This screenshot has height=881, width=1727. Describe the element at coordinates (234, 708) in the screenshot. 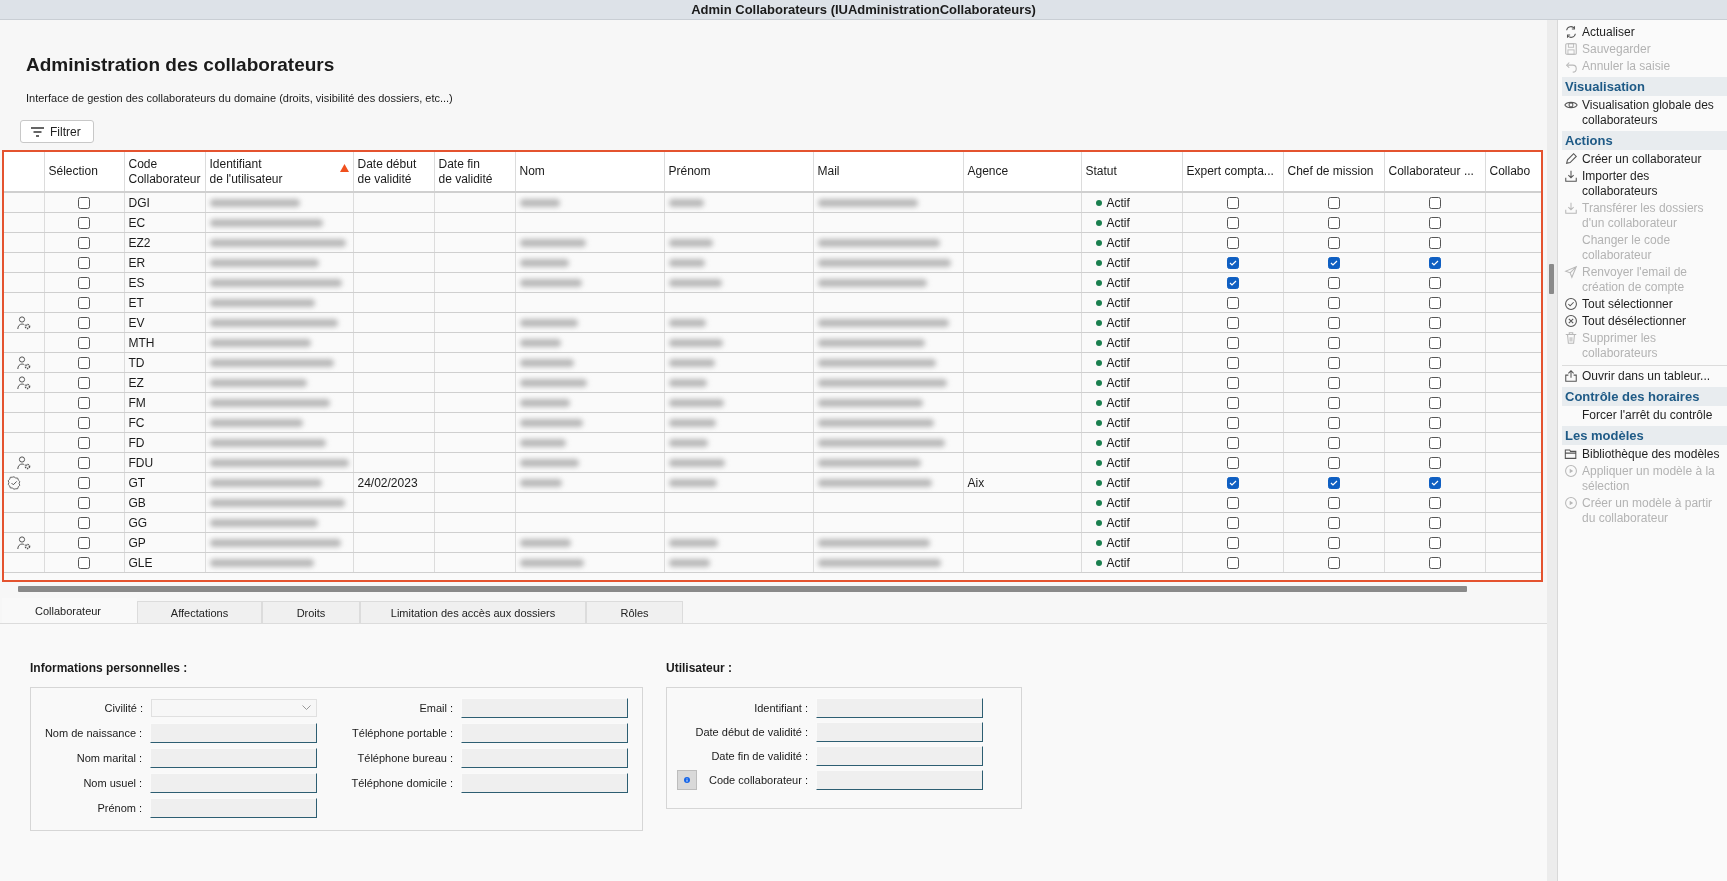

I see `dropdown-field` at that location.